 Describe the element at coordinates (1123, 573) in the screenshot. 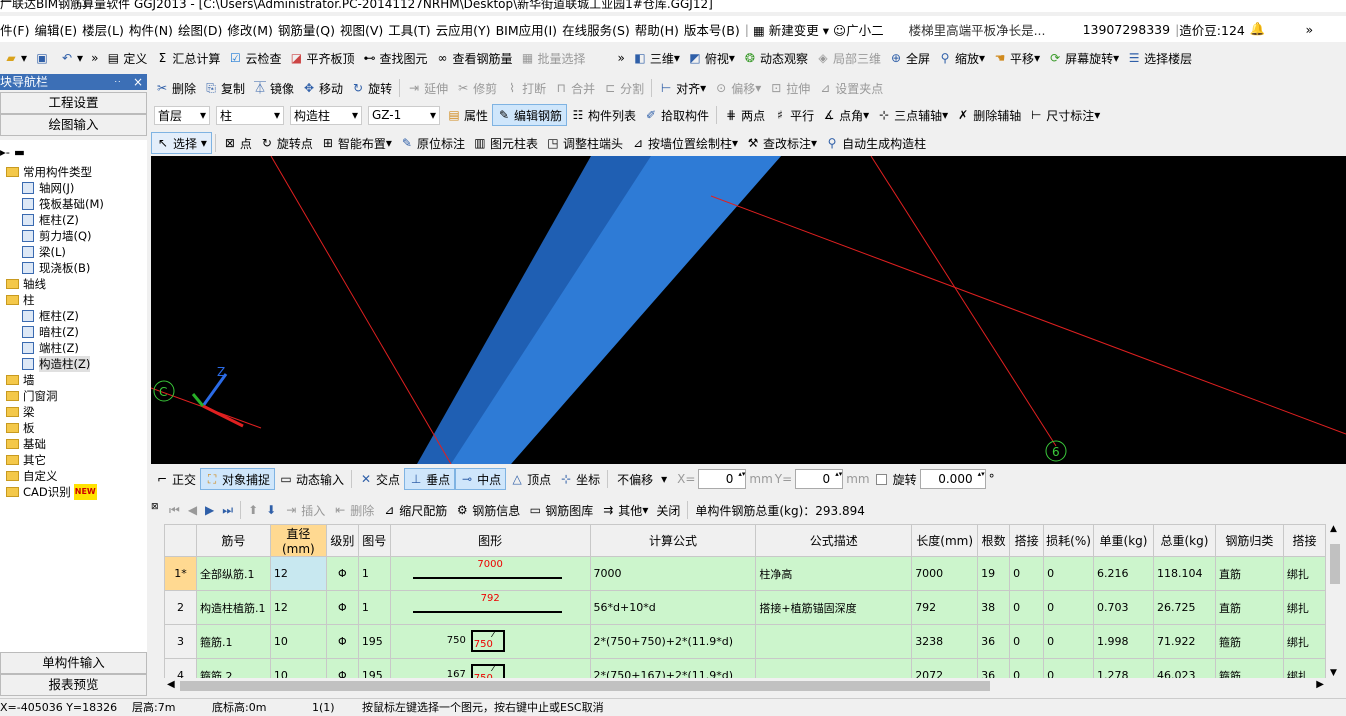

I see `table-cell: 6.216` at that location.